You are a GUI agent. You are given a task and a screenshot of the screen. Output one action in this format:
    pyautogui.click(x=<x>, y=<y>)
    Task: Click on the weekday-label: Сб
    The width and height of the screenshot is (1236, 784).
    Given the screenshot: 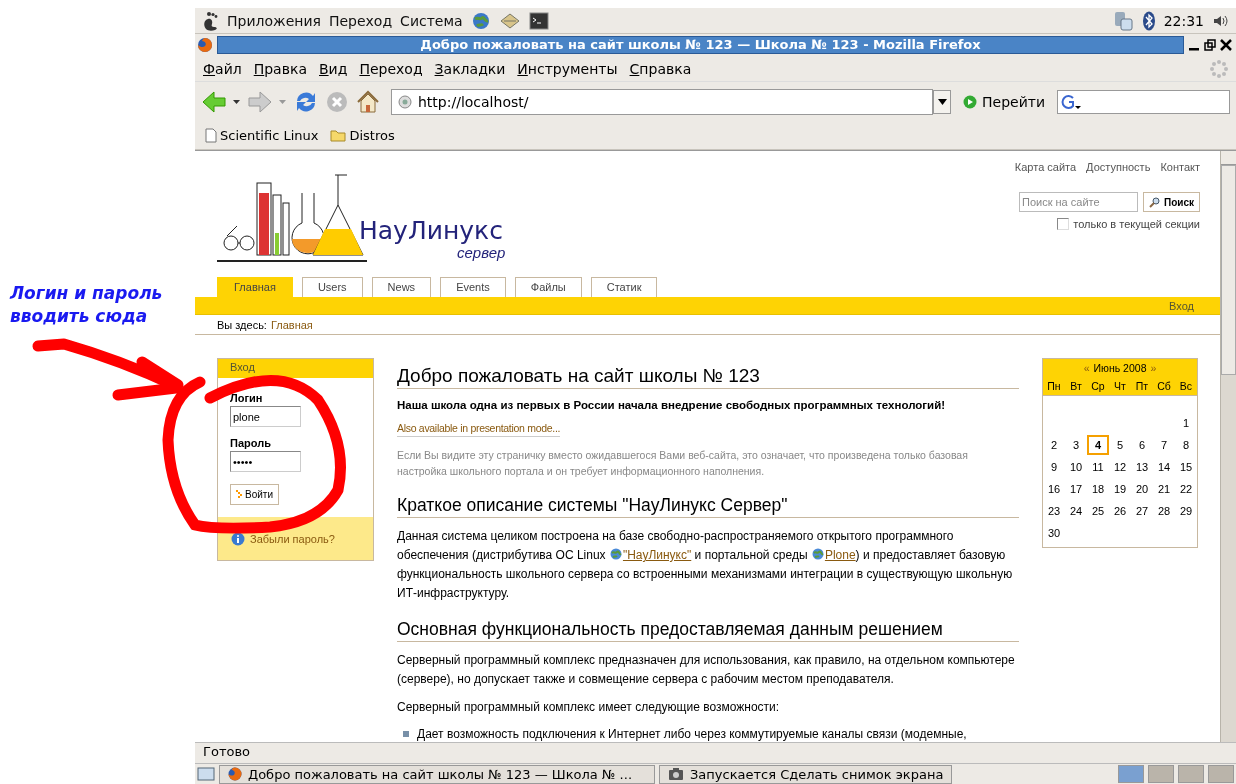 What is the action you would take?
    pyautogui.click(x=1164, y=386)
    